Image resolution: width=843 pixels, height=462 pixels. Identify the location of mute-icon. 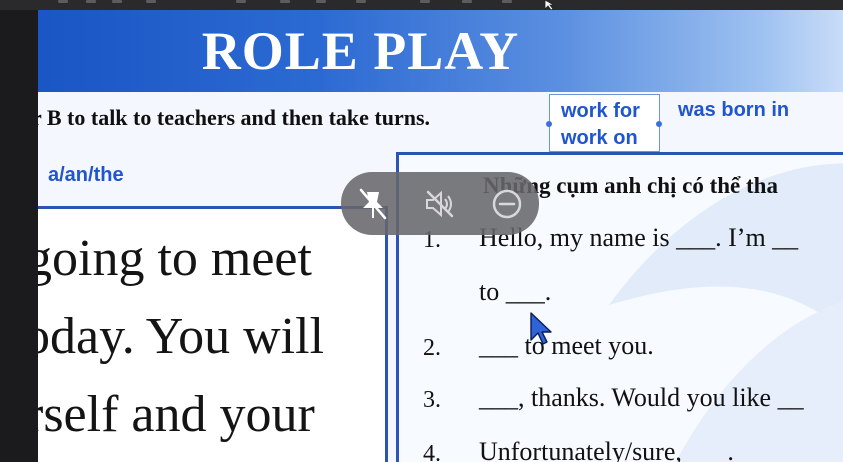
(440, 204).